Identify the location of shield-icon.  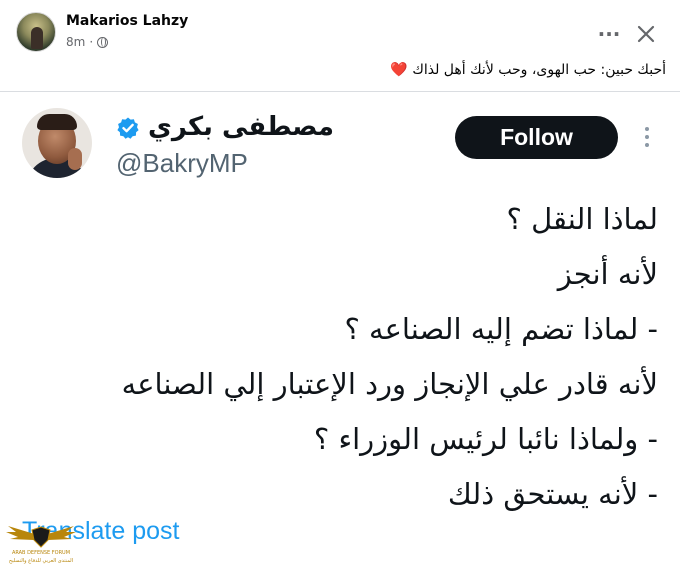
(41, 537).